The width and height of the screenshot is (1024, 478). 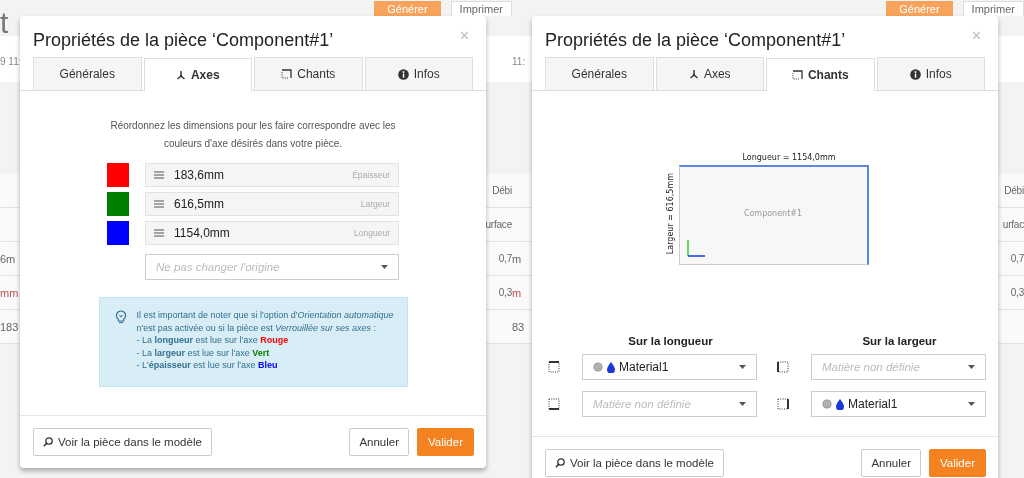 What do you see at coordinates (272, 175) in the screenshot?
I see `dimension-row: 183,6mm Épaisseur` at bounding box center [272, 175].